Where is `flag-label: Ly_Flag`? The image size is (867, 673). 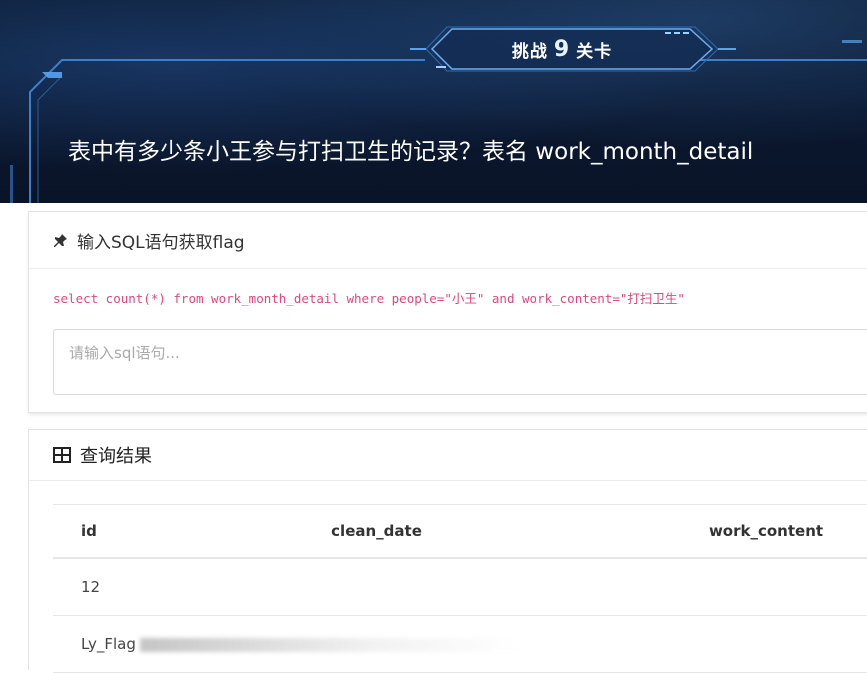
flag-label: Ly_Flag is located at coordinates (108, 644).